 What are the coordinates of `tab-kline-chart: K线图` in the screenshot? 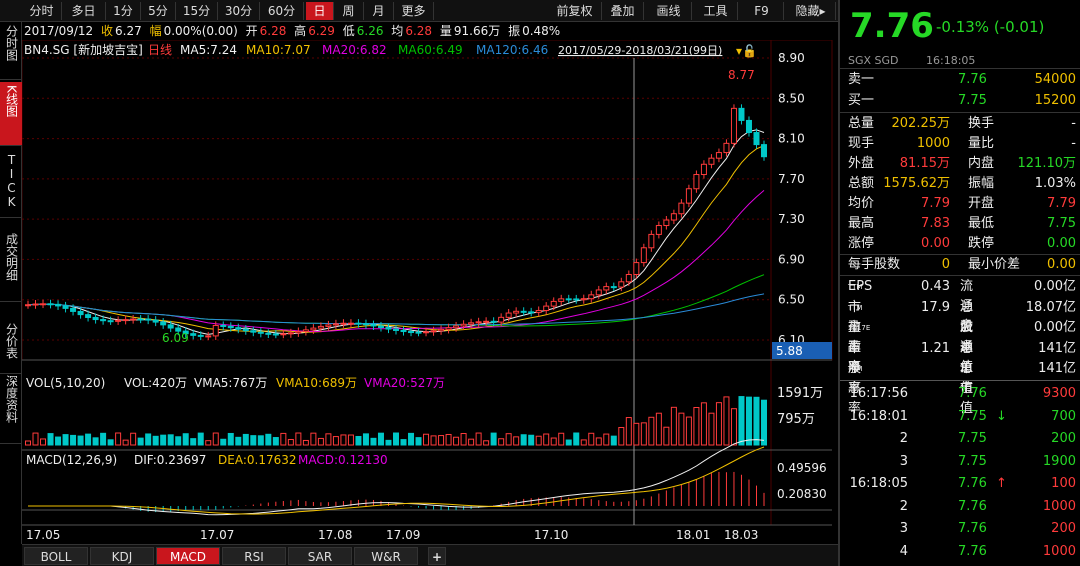 It's located at (11, 114).